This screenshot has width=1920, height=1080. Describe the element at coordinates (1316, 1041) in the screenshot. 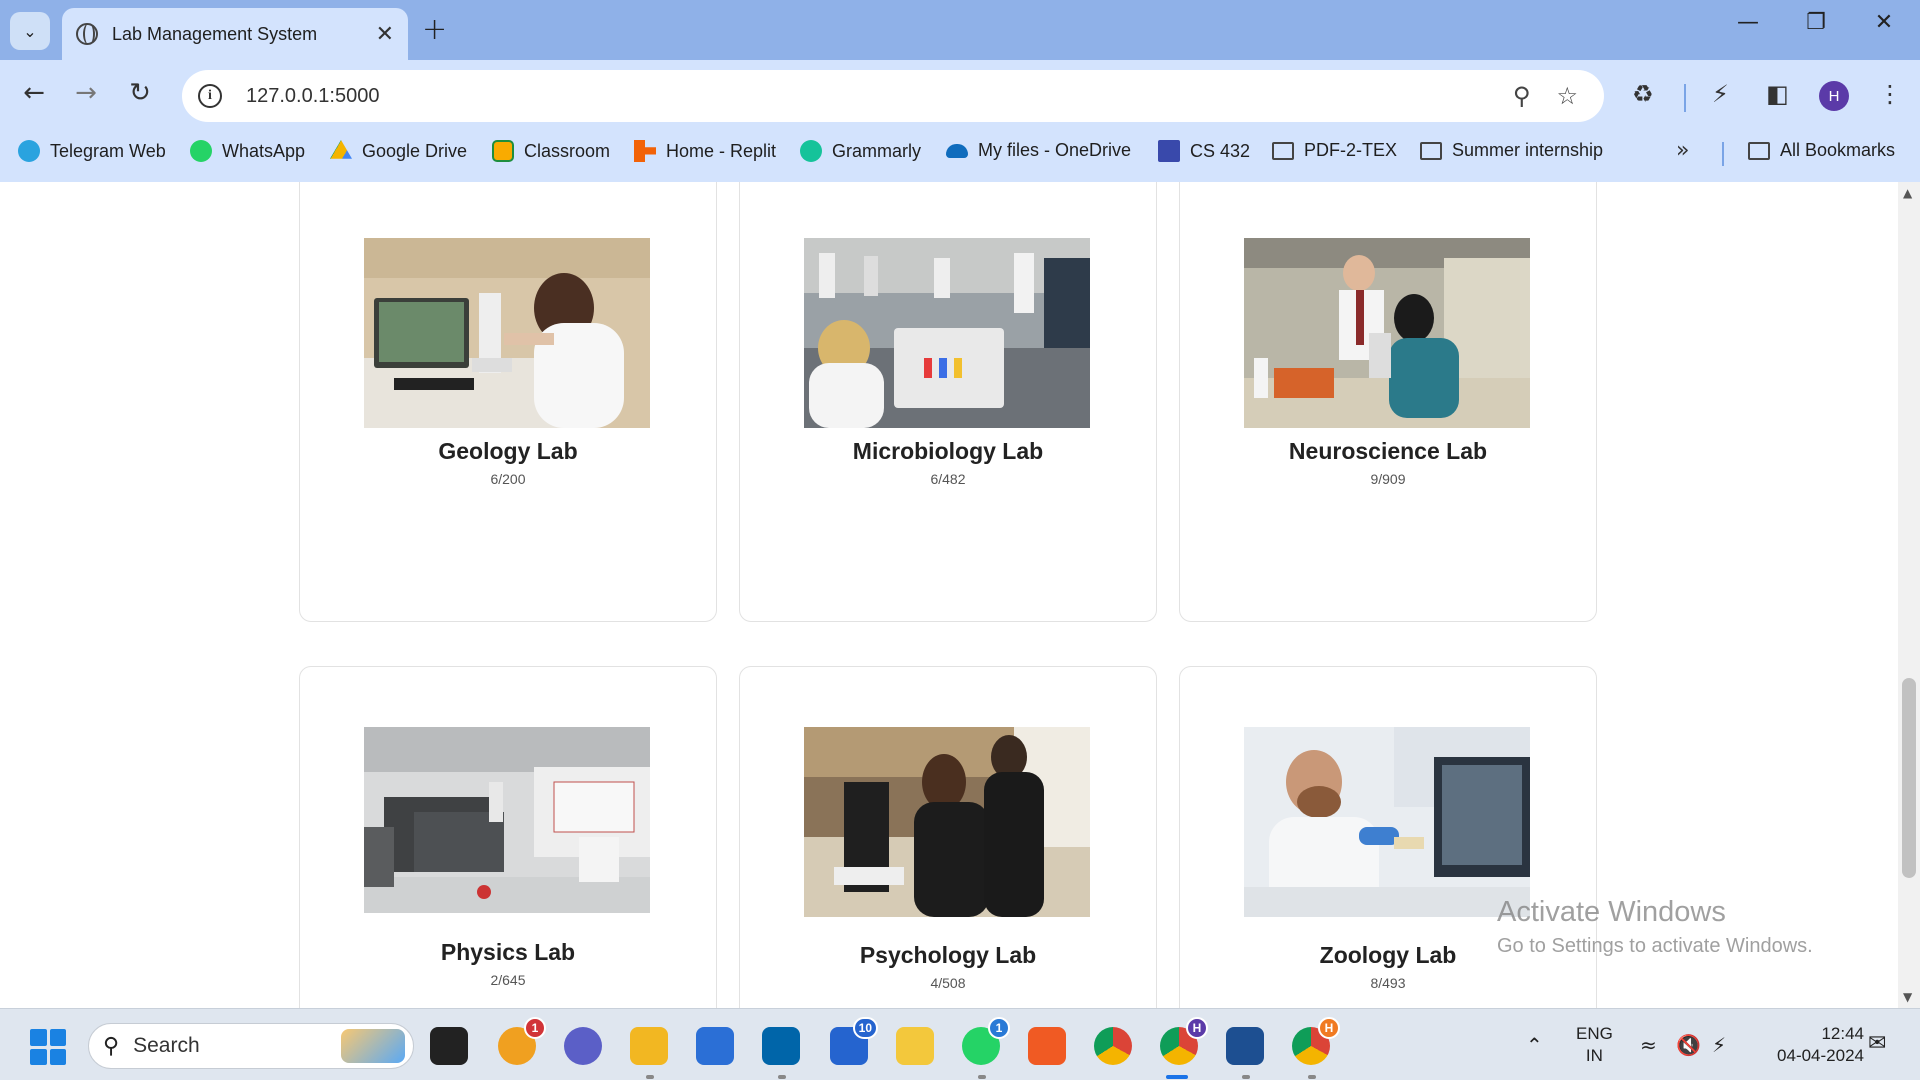

I see `chrome-profile-2-icon: H` at that location.